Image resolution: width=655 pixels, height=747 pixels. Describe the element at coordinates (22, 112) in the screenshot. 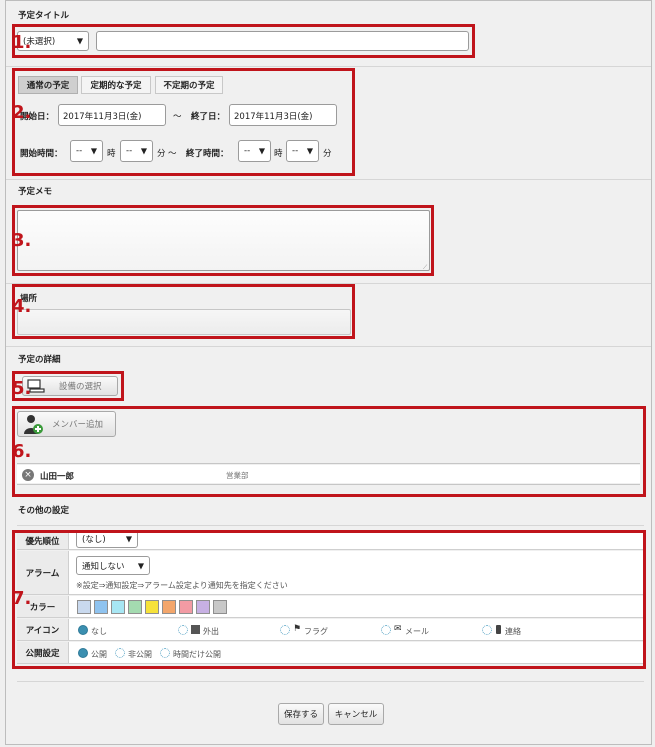

I see `marker-2: 2.` at that location.